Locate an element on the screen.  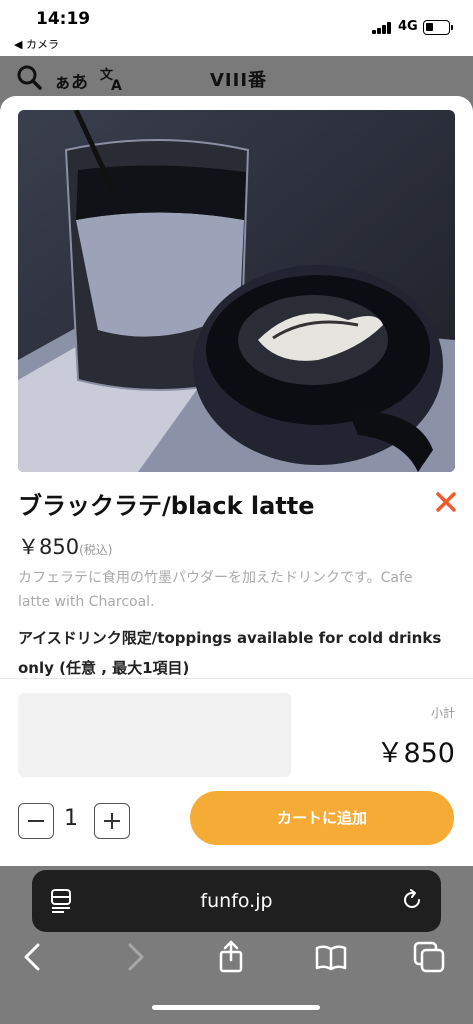
reload-icon is located at coordinates (412, 900).